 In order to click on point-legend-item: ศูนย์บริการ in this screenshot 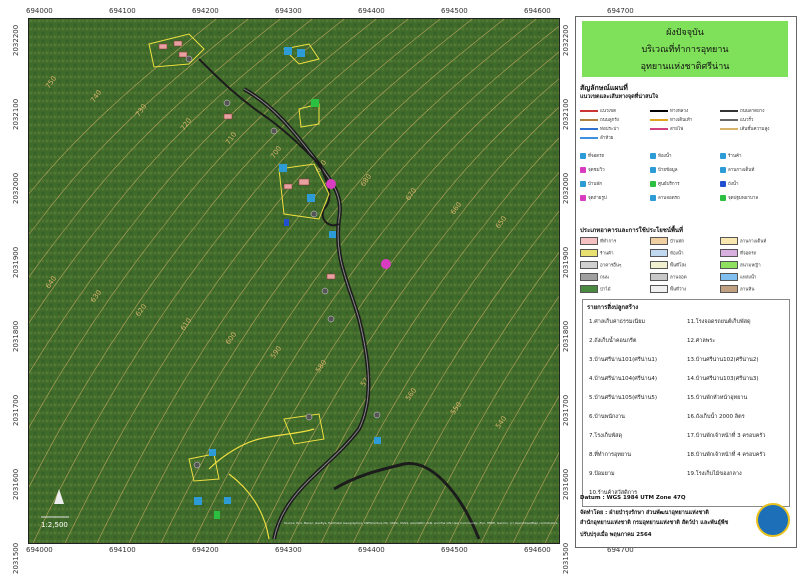, I will do `click(665, 183)`.